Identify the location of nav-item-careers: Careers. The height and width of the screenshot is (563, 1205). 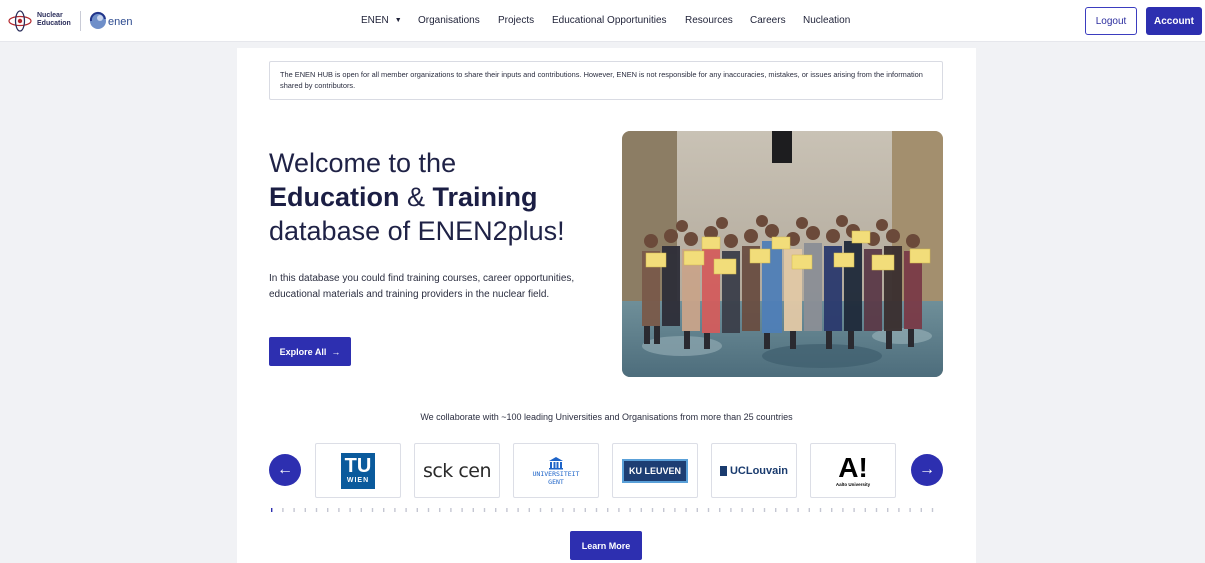
(768, 20).